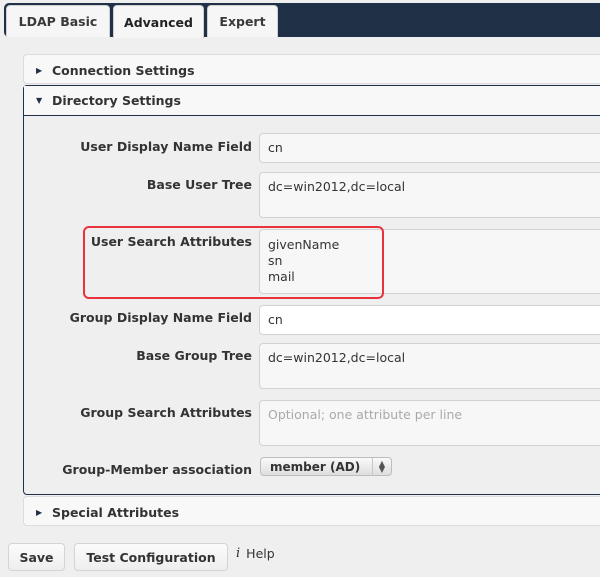 The image size is (600, 577). I want to click on help-link: i Help, so click(255, 553).